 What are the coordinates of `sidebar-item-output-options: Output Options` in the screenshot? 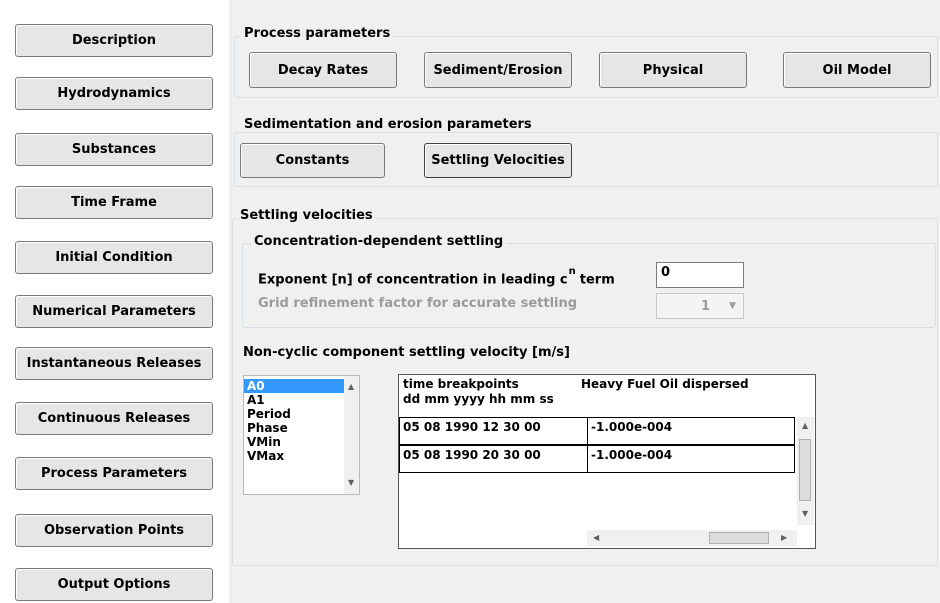 It's located at (114, 584).